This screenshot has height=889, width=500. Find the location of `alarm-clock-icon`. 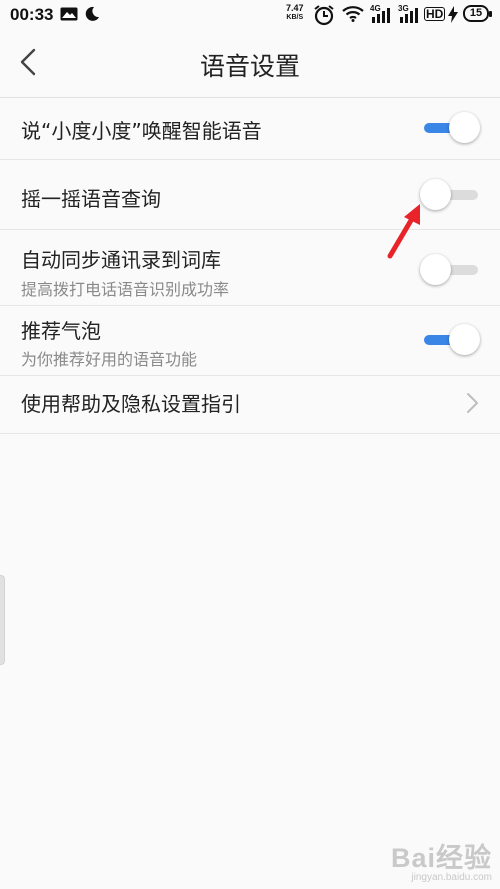

alarm-clock-icon is located at coordinates (324, 15).